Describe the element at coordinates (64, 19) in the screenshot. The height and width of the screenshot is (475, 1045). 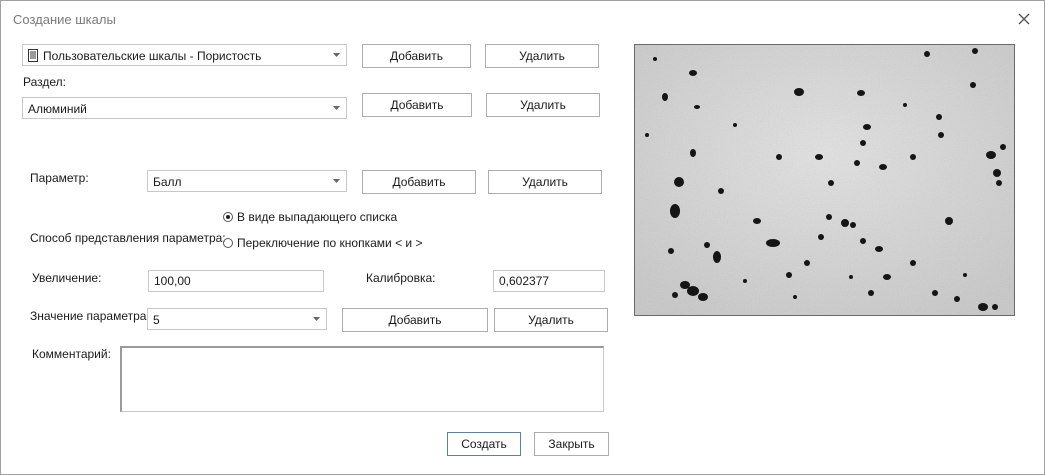
I see `window-title: Создание шкалы` at that location.